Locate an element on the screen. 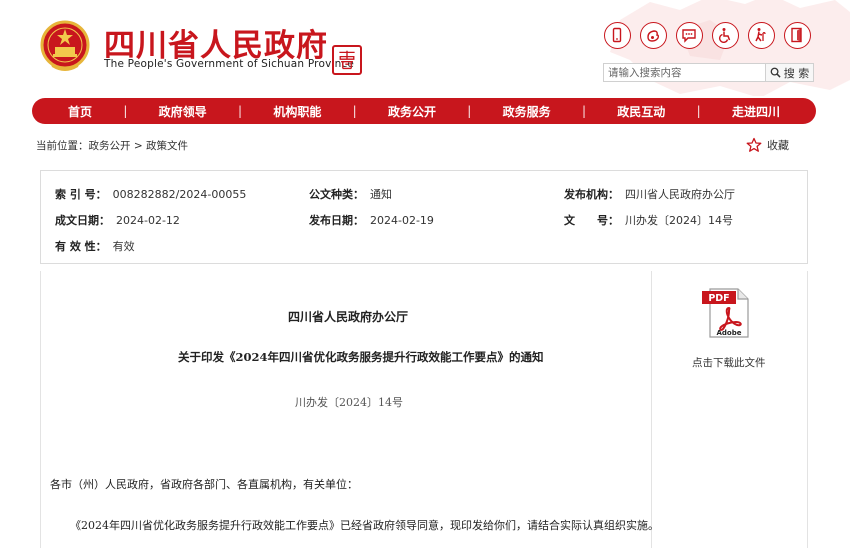 This screenshot has height=548, width=850. pdf-badge-text: PDF is located at coordinates (718, 298).